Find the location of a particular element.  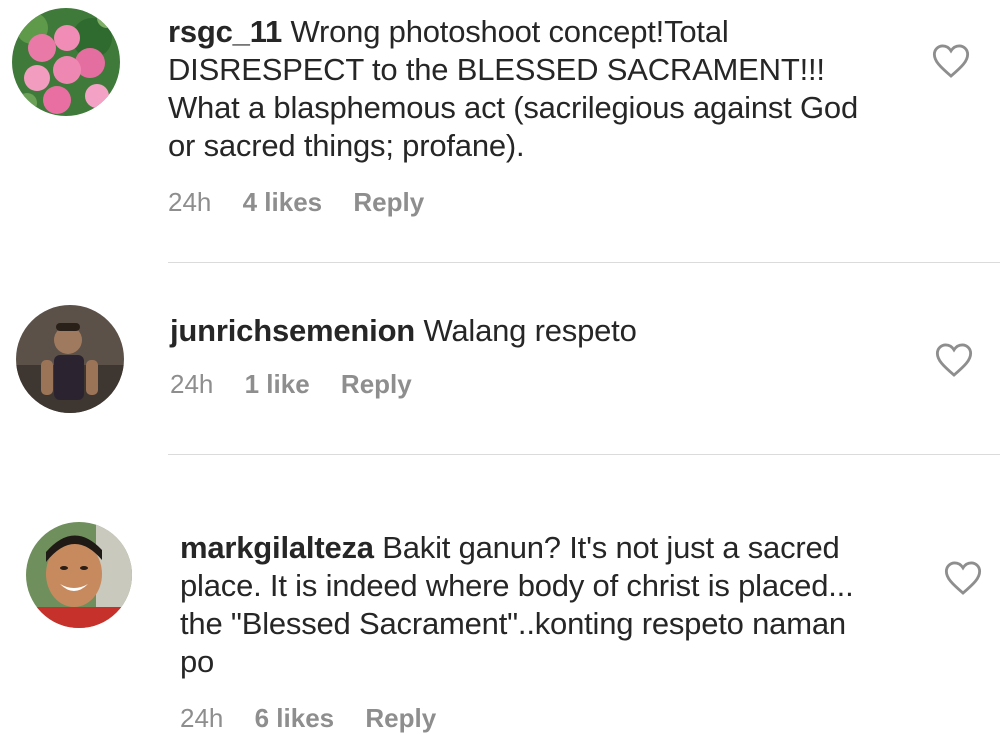

person-photo-avatar is located at coordinates (70, 359).